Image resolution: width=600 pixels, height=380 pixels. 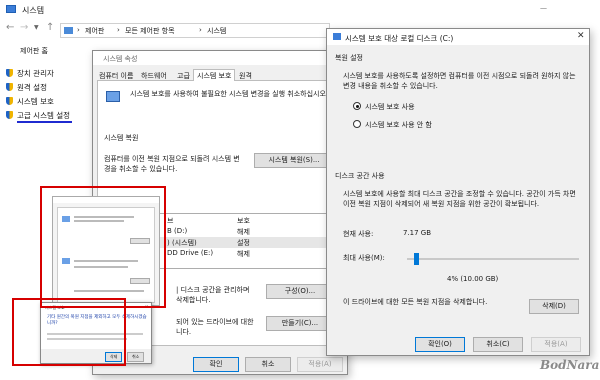 What do you see at coordinates (36, 27) in the screenshot?
I see `recent-dropdown-icon: ▼` at bounding box center [36, 27].